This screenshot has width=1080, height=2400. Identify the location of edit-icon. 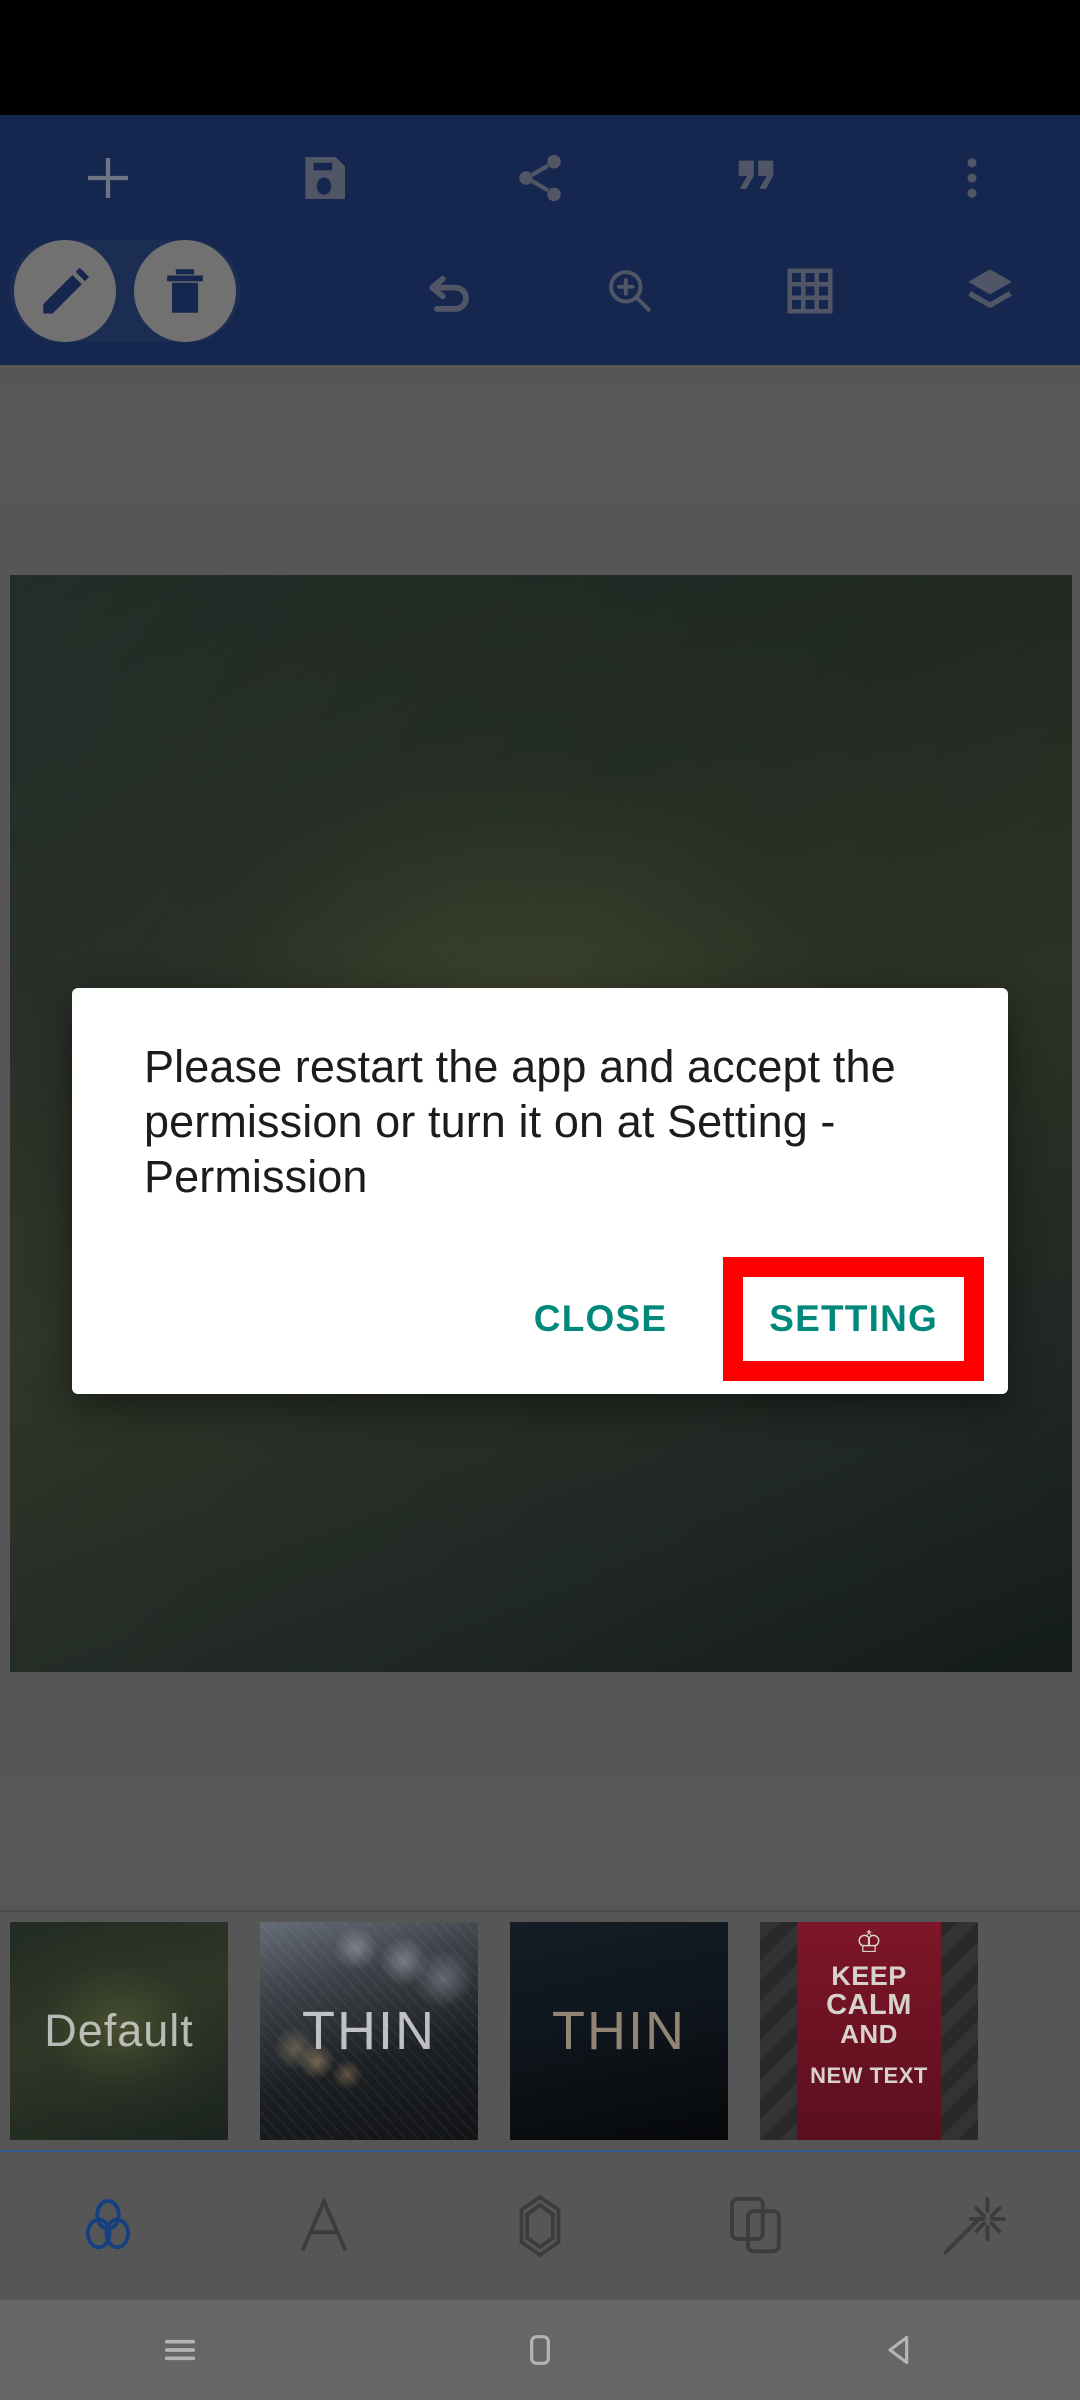
(65, 291).